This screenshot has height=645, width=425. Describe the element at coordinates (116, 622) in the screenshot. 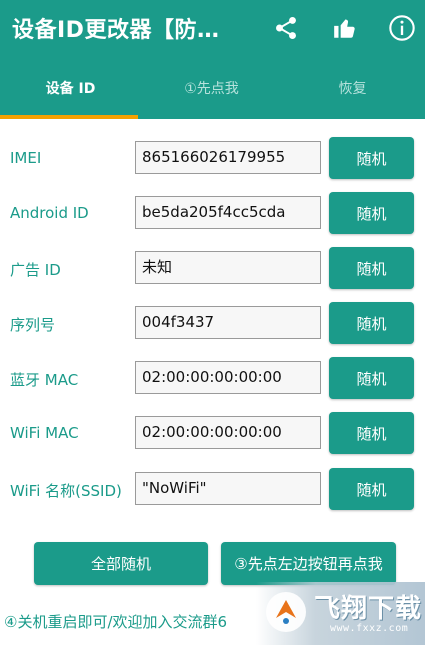

I see `footer-instruction: ④关机重启即可/欢迎加入交流群6` at that location.